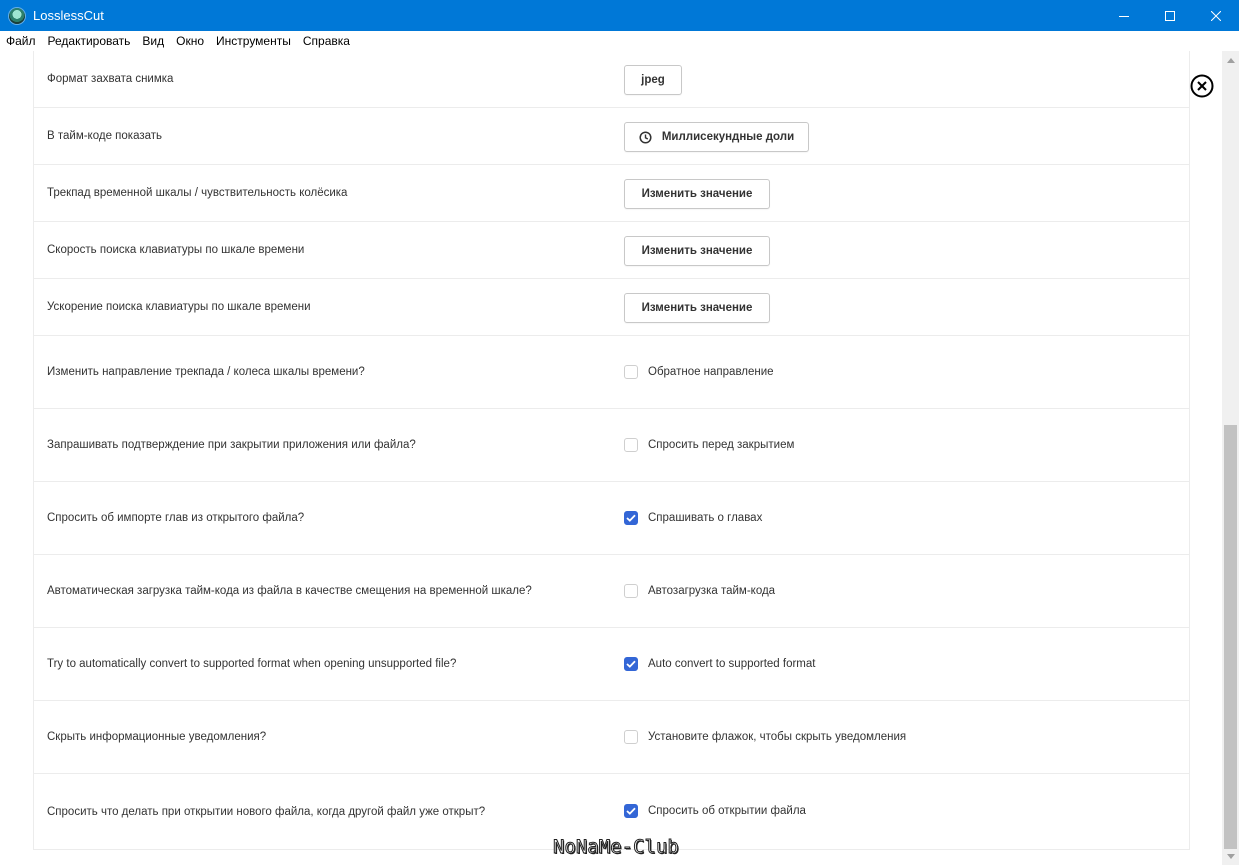 The image size is (1239, 865). I want to click on scrollbar-thumb, so click(1230, 637).